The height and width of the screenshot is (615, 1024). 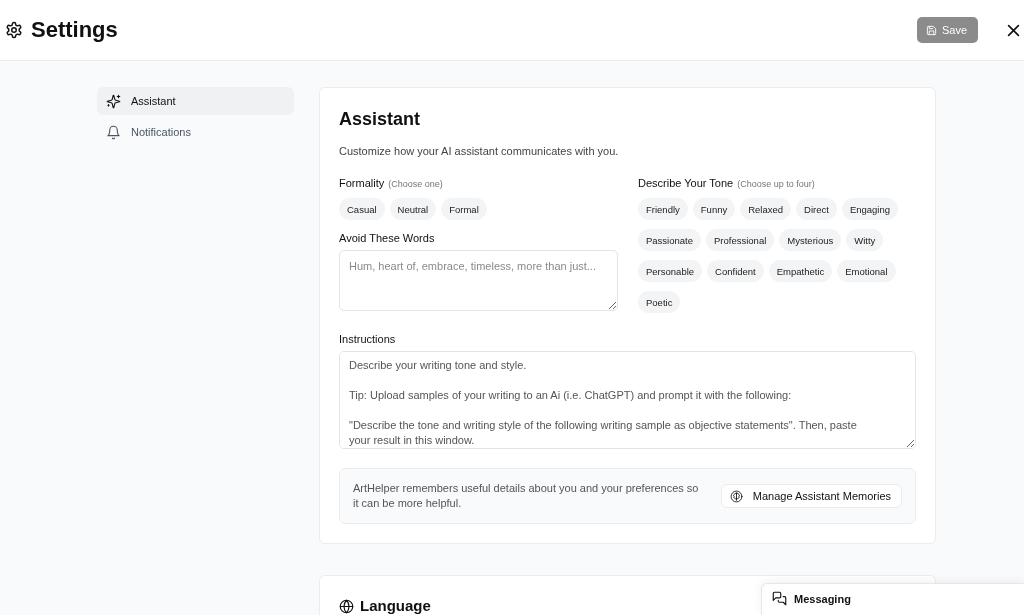 I want to click on hint-text: (Choose one), so click(x=415, y=184).